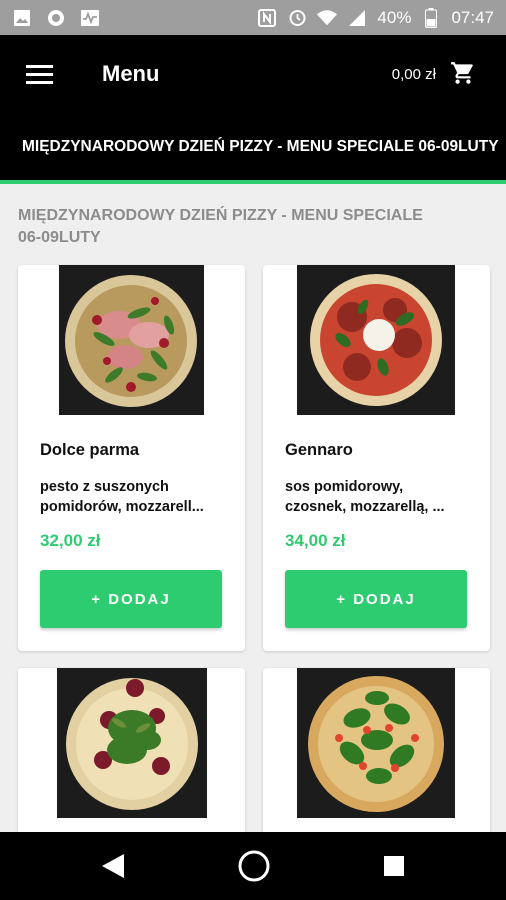 This screenshot has height=900, width=506. Describe the element at coordinates (472, 17) in the screenshot. I see `clock: 07:47` at that location.